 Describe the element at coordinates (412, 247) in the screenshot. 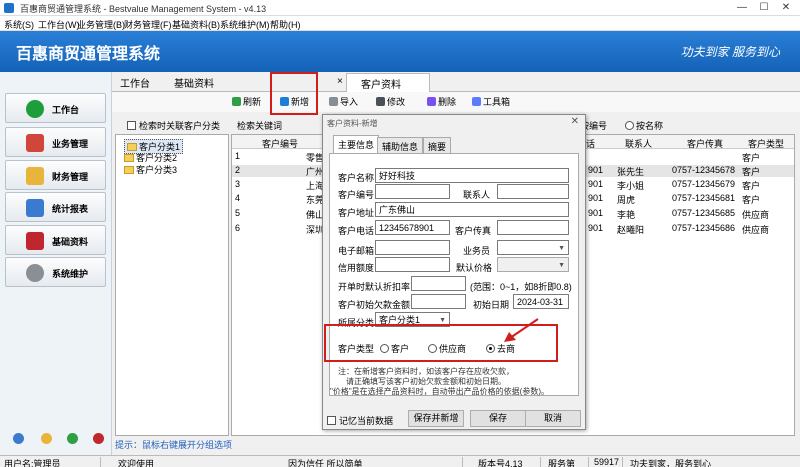

I see `email-input` at that location.